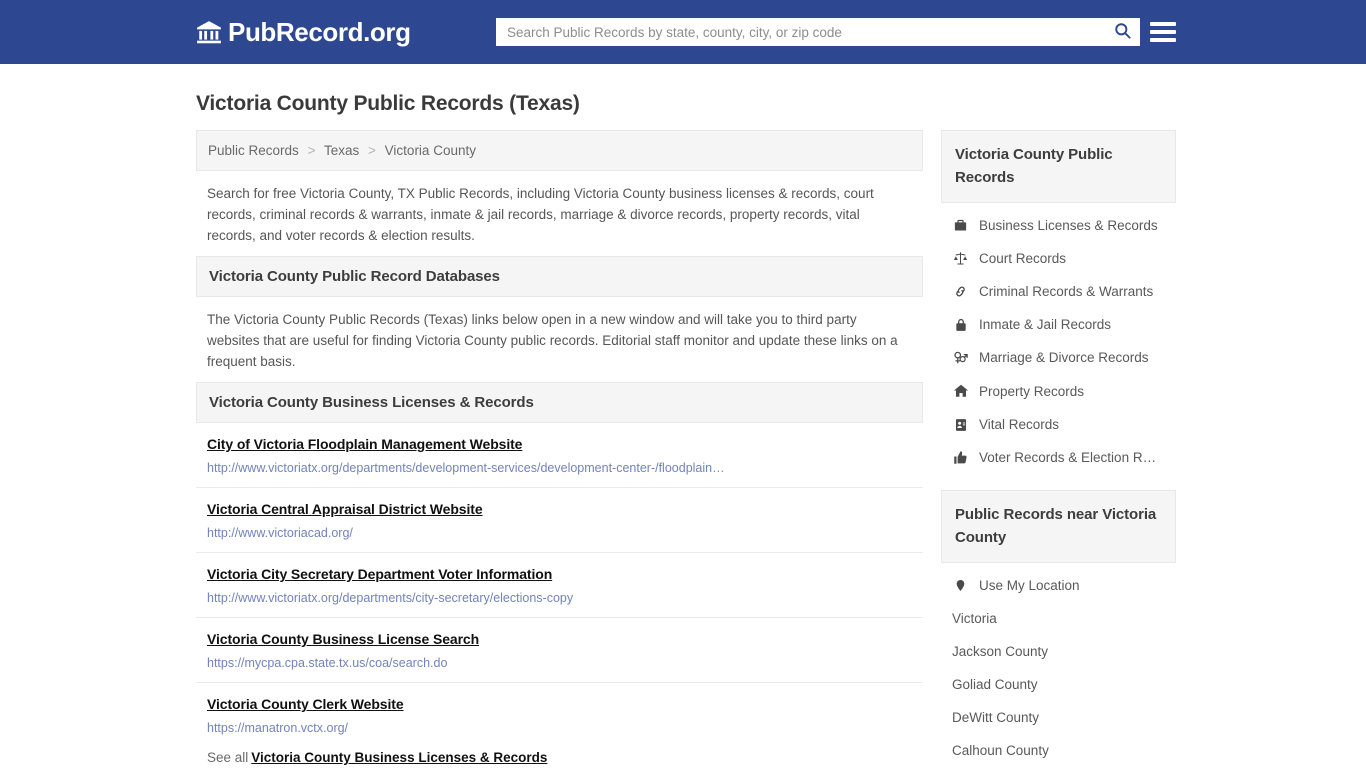 The height and width of the screenshot is (768, 1366). What do you see at coordinates (801, 32) in the screenshot?
I see `search-input` at bounding box center [801, 32].